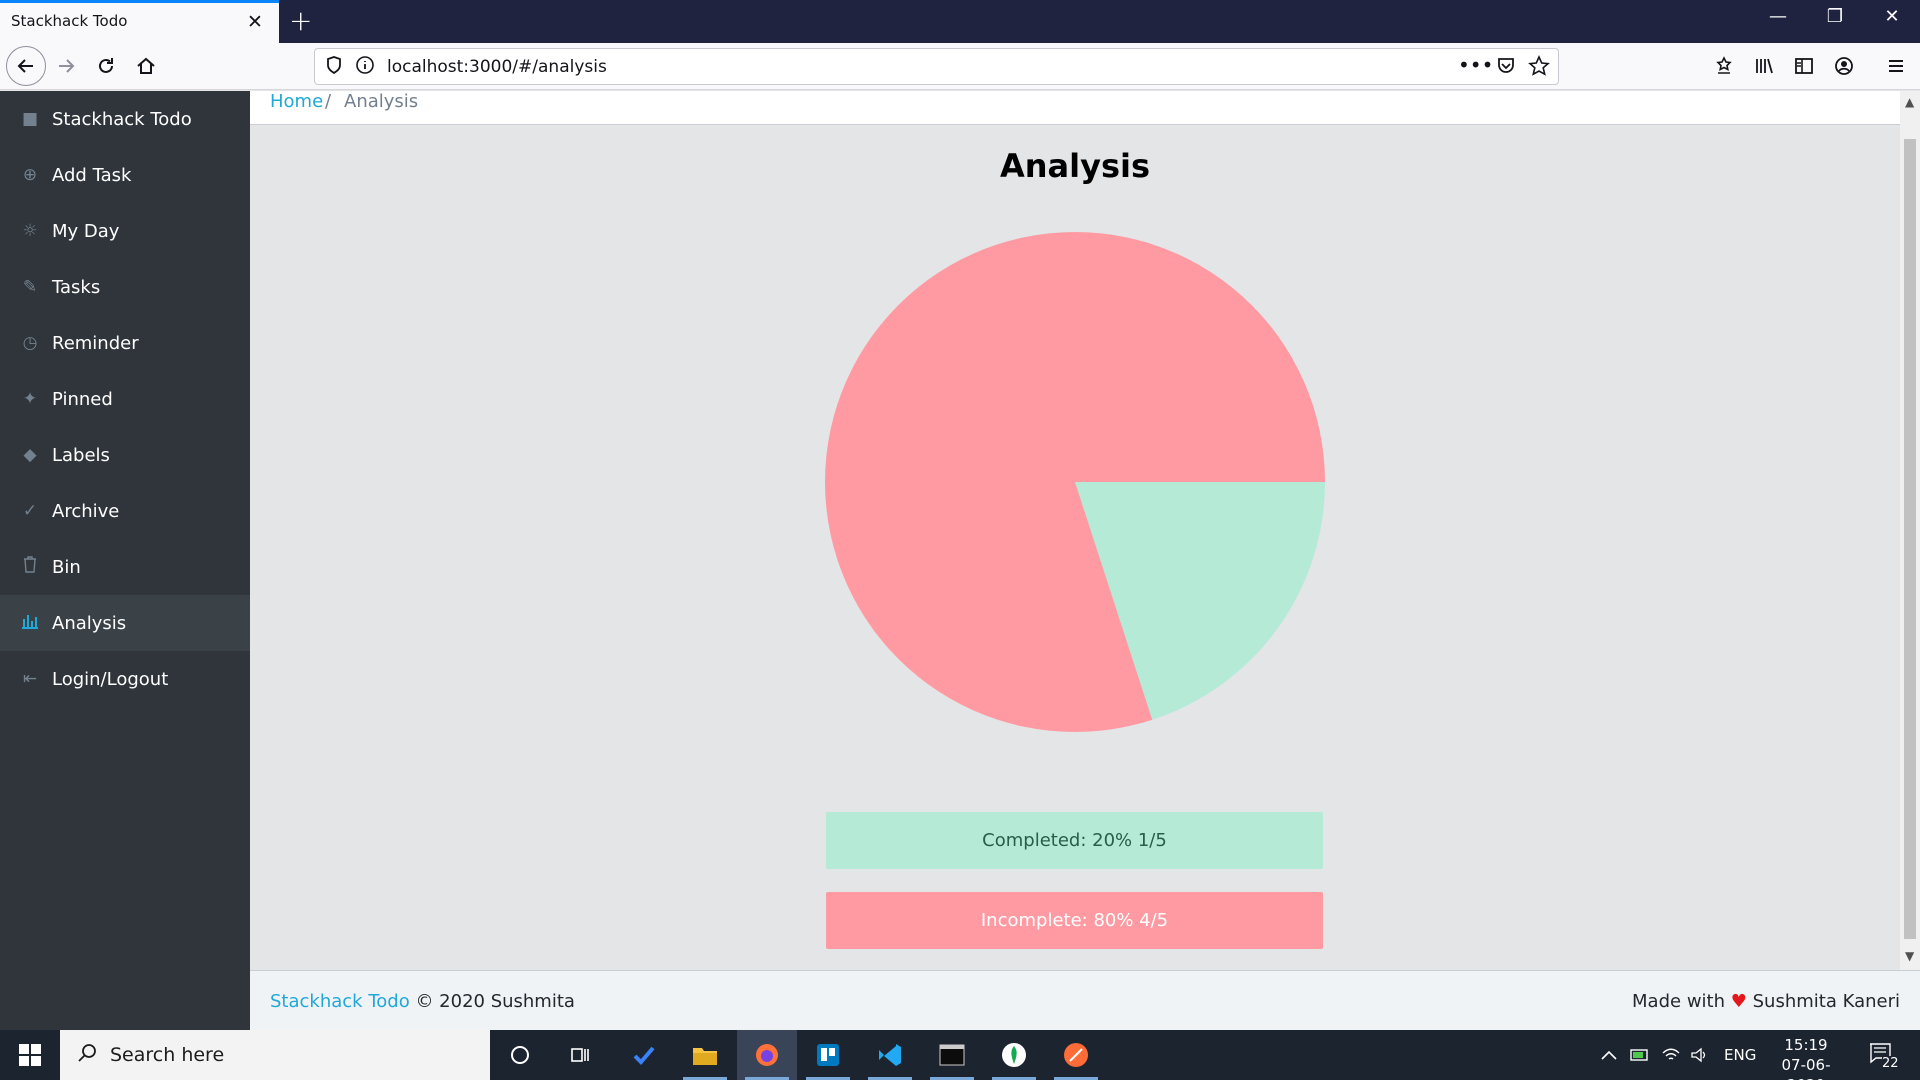 This screenshot has width=1920, height=1080. What do you see at coordinates (520, 1055) in the screenshot?
I see `cortana-icon` at bounding box center [520, 1055].